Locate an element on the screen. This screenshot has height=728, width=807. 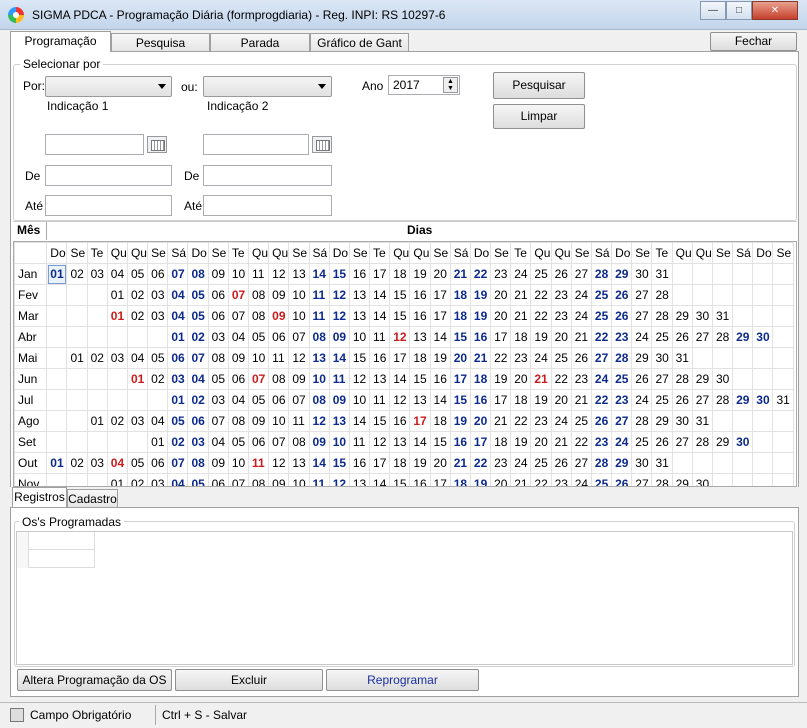
tab-pesquisa: Pesquisa is located at coordinates (160, 42).